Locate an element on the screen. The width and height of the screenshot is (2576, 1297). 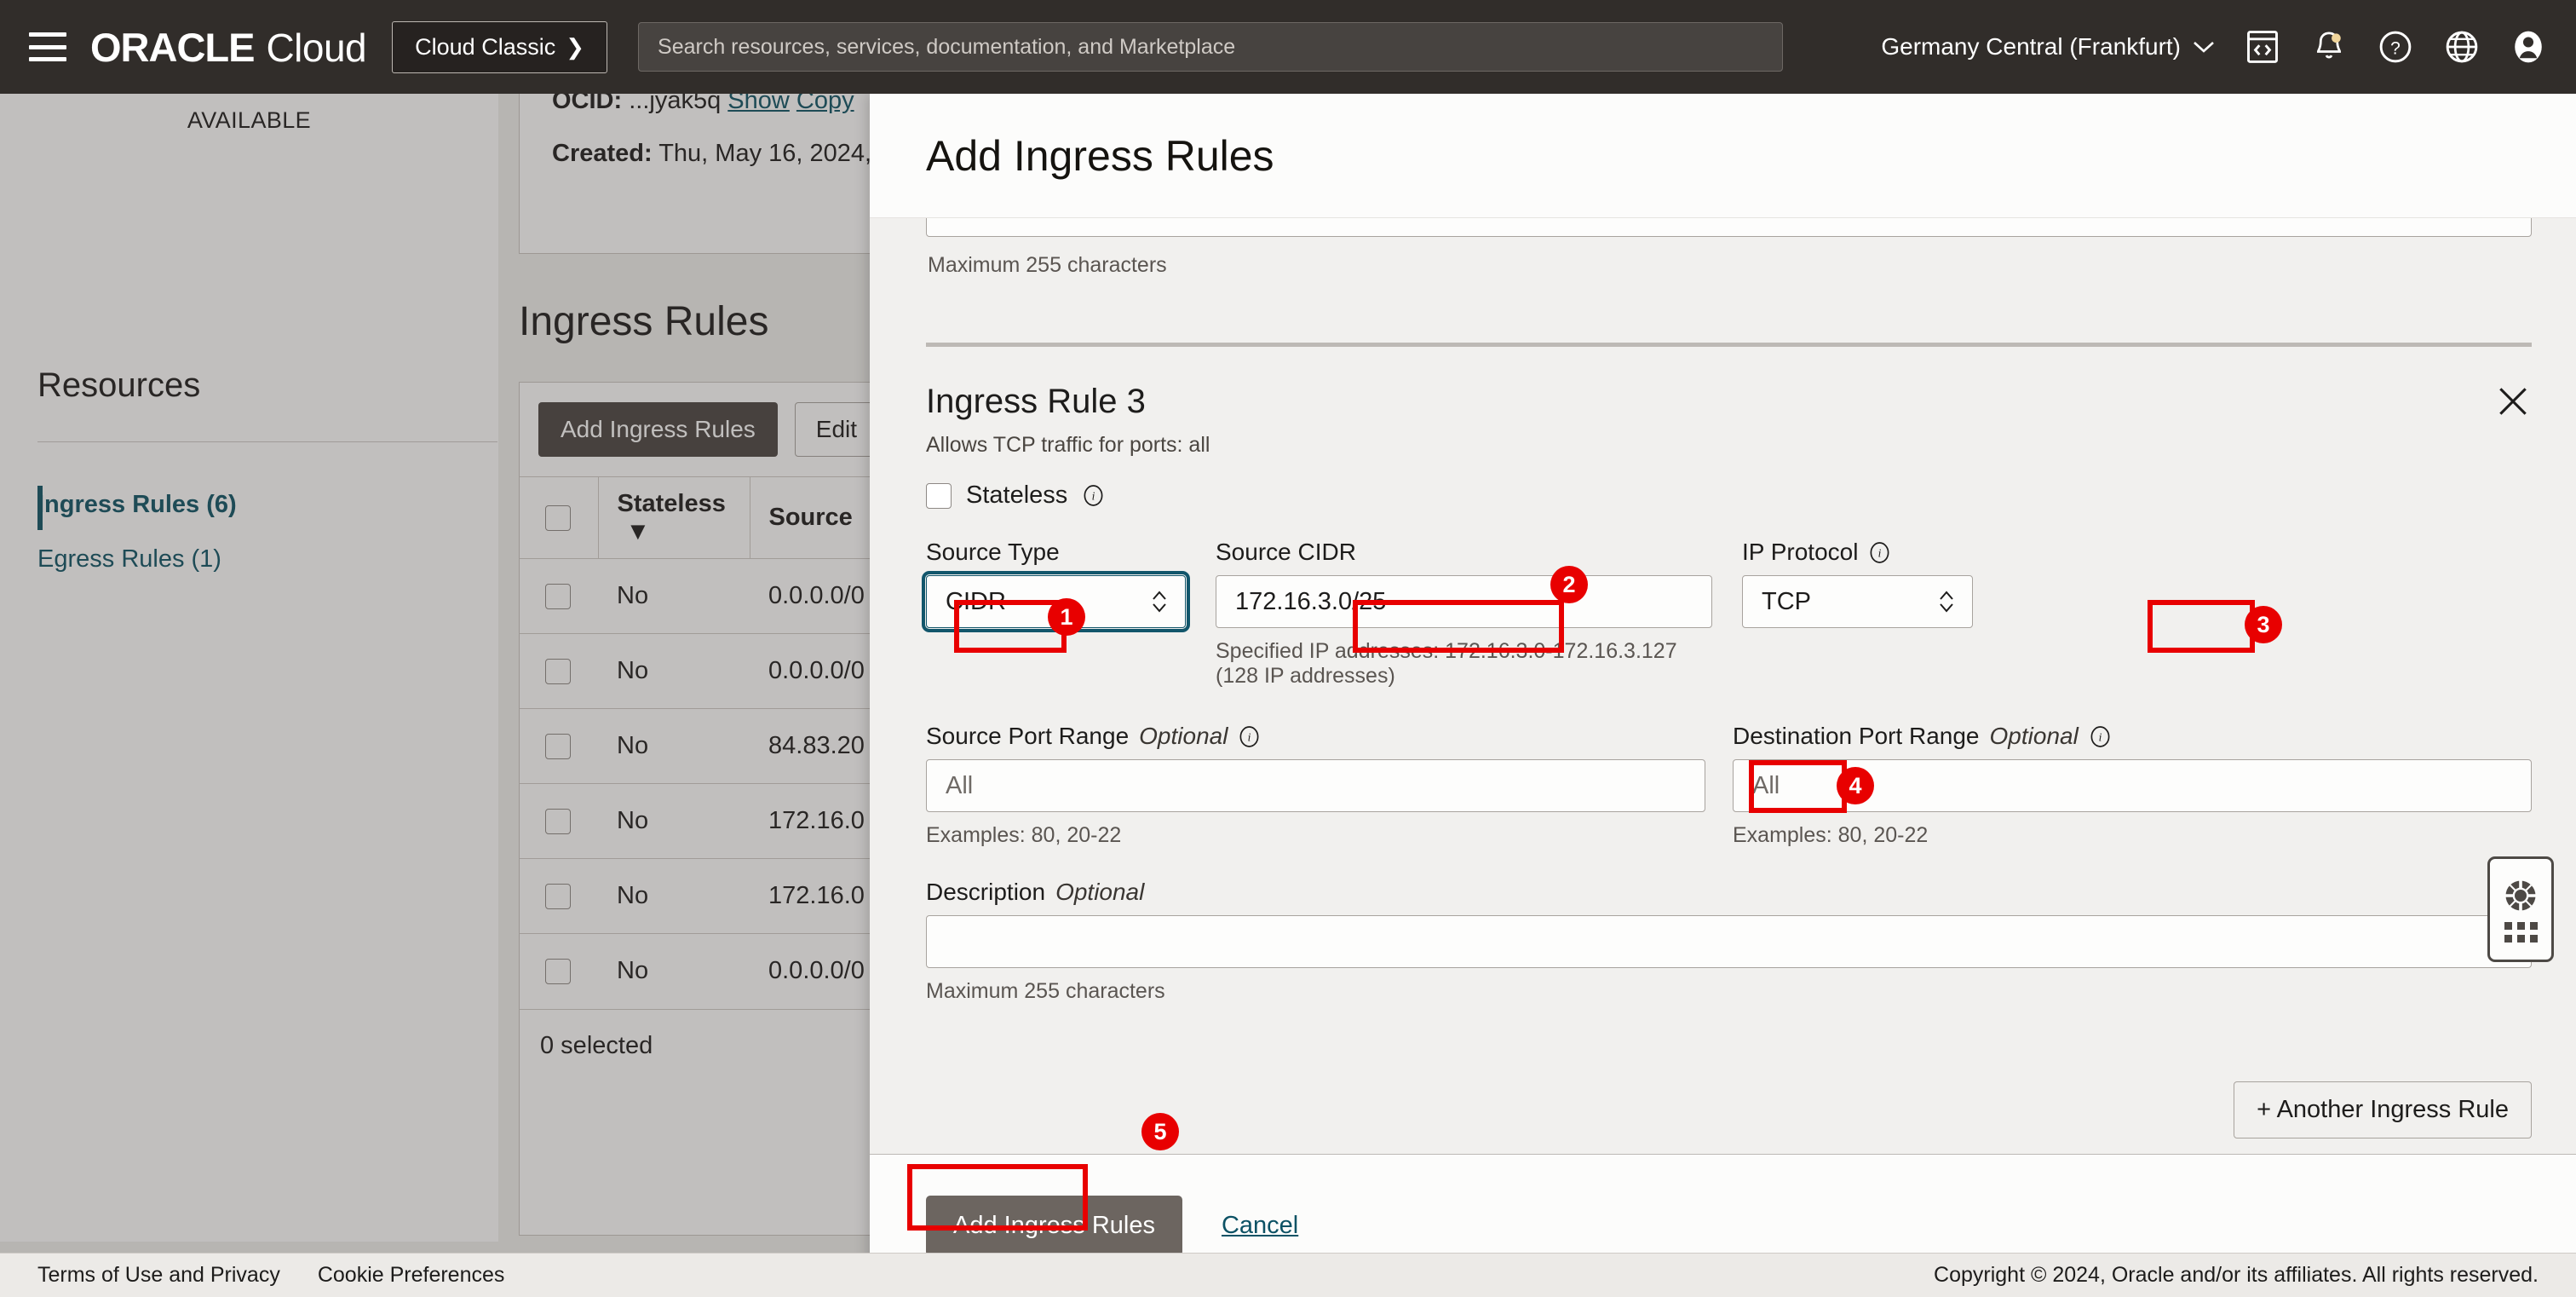
sidebar-item-egress-rules: Egress Rules (1) is located at coordinates (129, 559).